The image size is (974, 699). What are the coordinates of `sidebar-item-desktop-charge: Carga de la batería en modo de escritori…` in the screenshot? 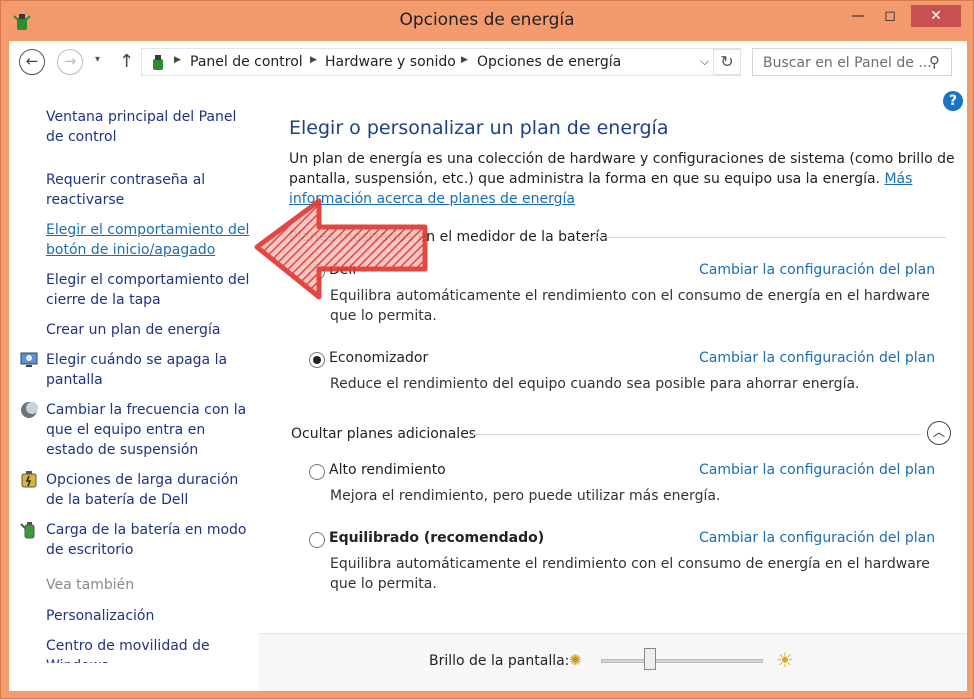 It's located at (151, 540).